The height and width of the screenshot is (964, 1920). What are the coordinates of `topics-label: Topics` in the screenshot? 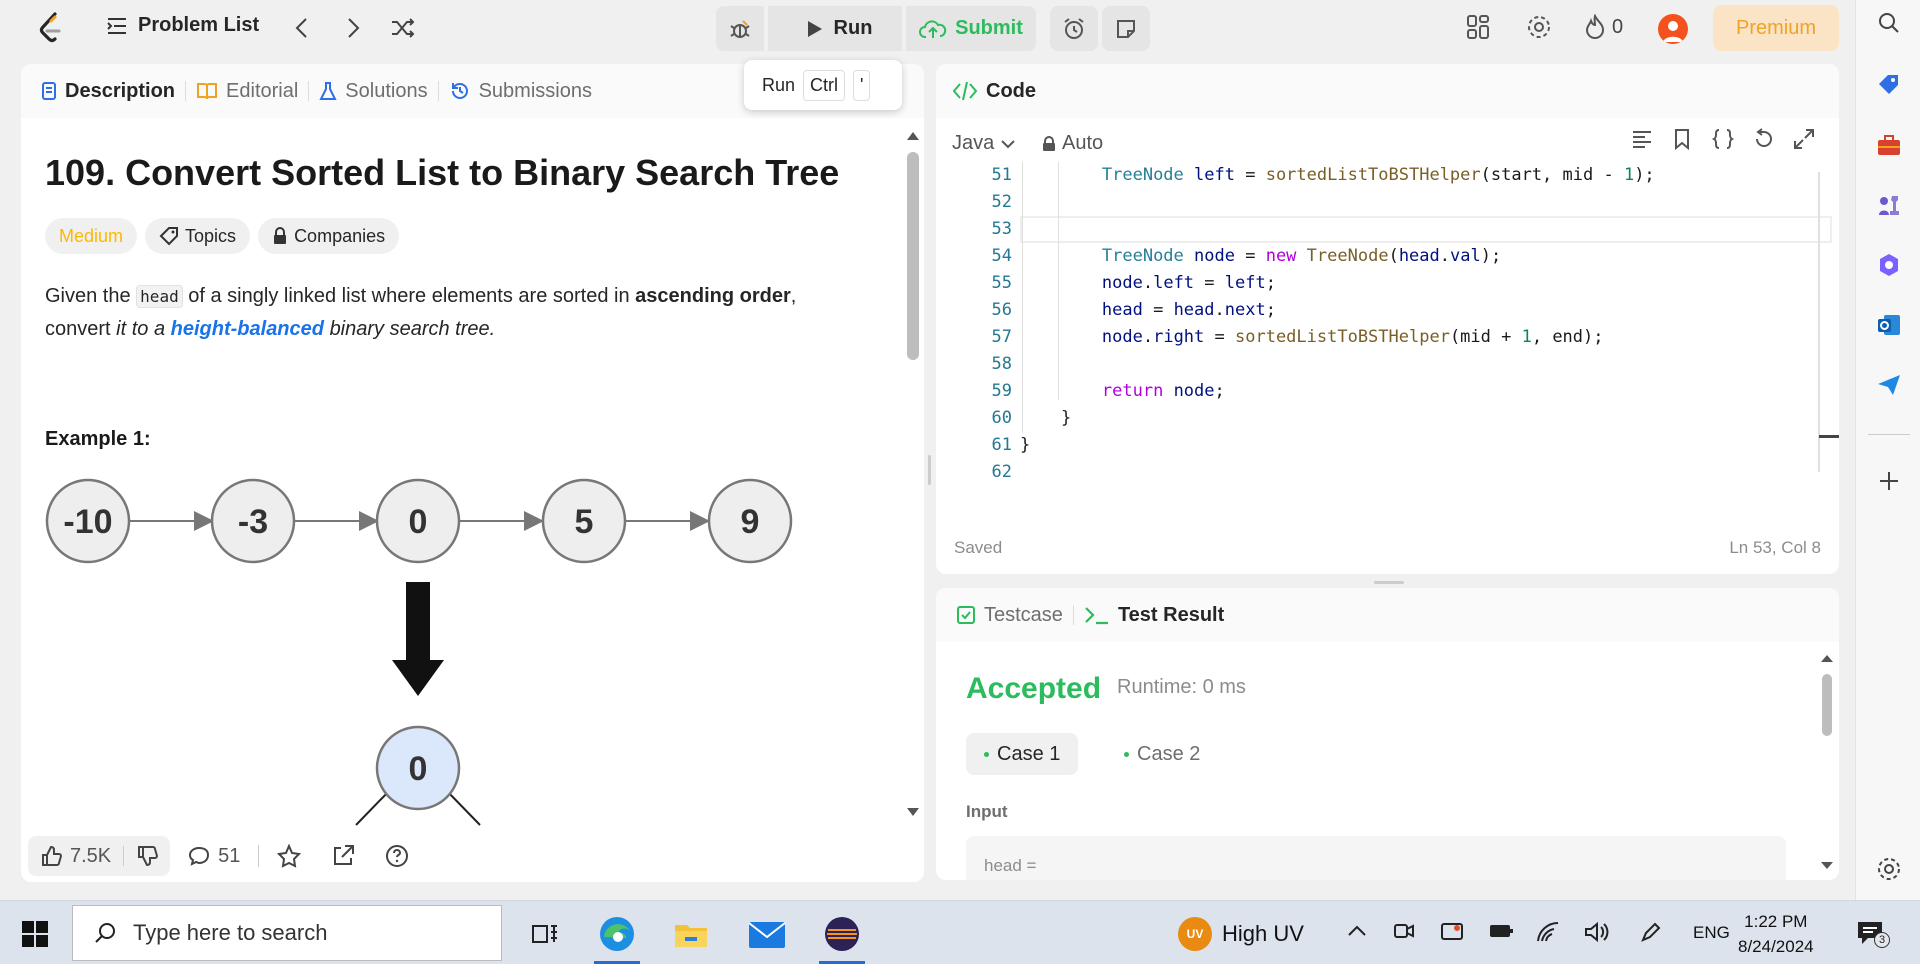 It's located at (211, 235).